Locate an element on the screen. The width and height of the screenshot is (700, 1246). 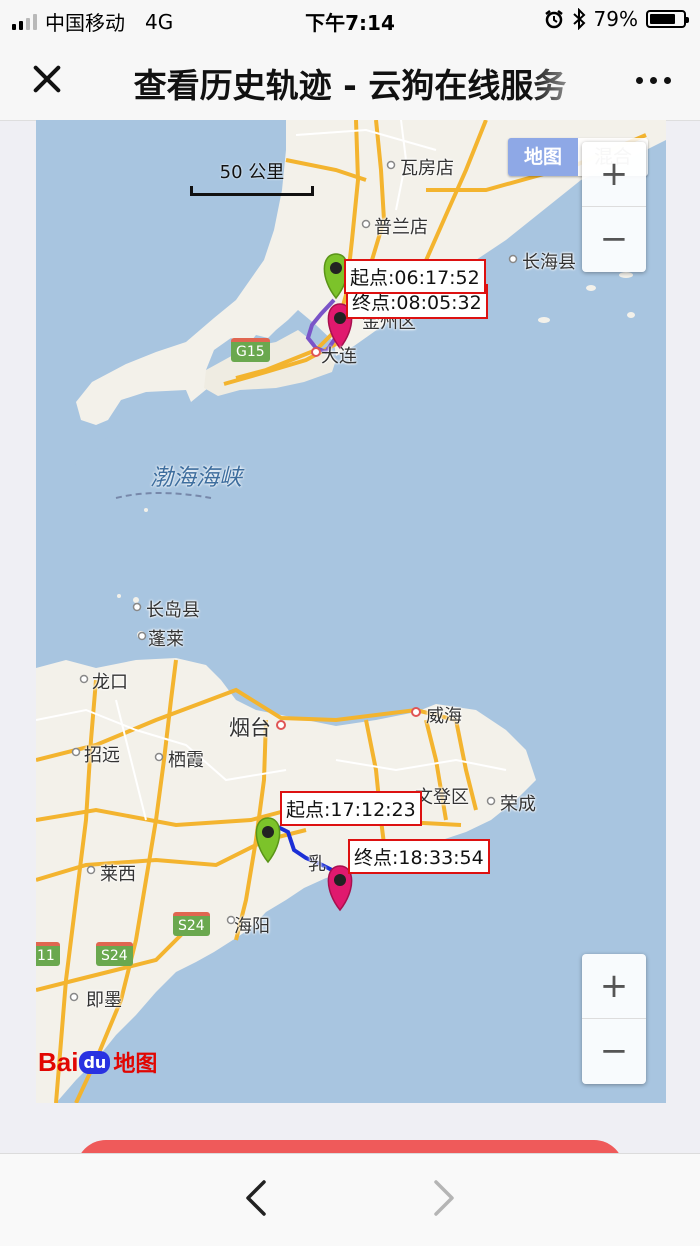
back-icon is located at coordinates (258, 1198).